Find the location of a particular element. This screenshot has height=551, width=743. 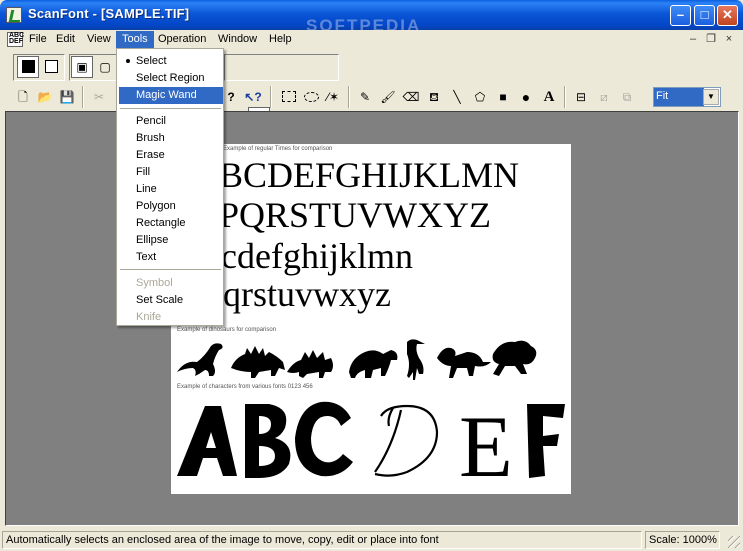

stamp-outline-icon: ▢ is located at coordinates (105, 67).